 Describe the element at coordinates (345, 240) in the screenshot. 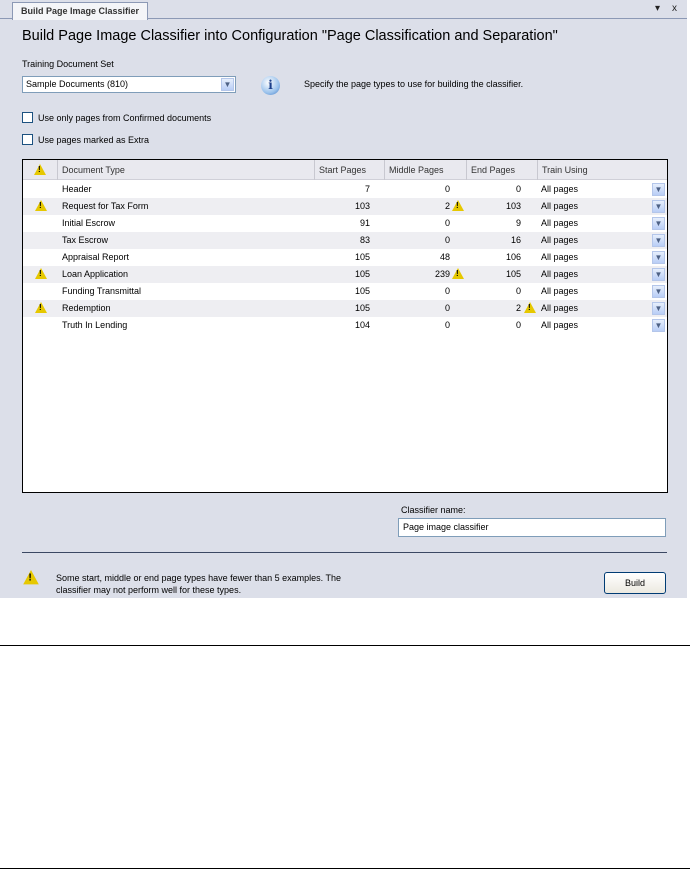

I see `table-row: Tax Escrow 83 0 16 All pages ▼` at that location.